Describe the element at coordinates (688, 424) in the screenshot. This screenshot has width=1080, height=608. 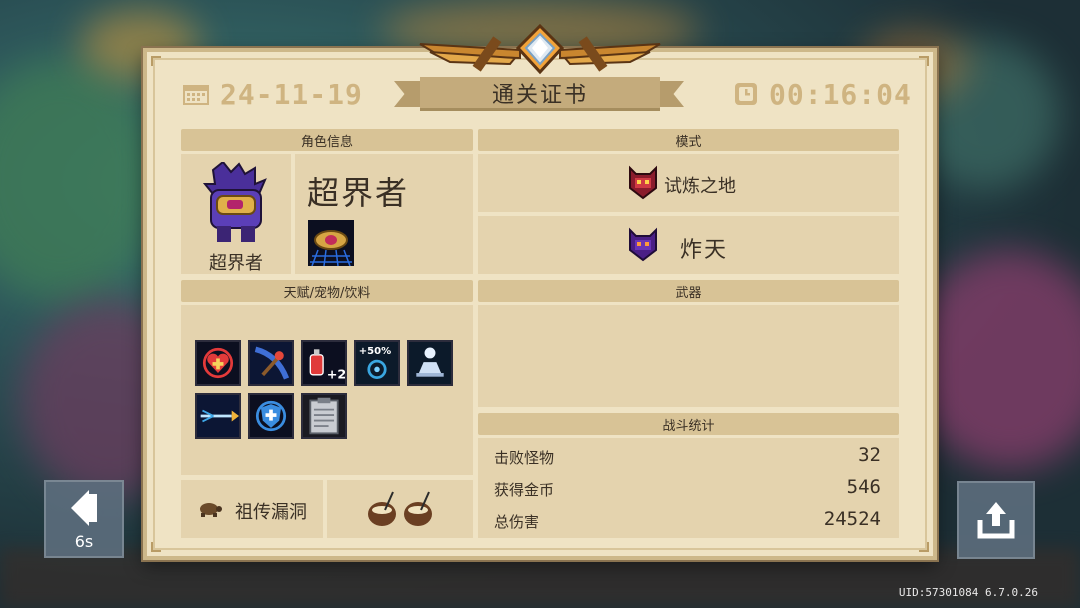
I see `stats-header: 战斗统计` at that location.